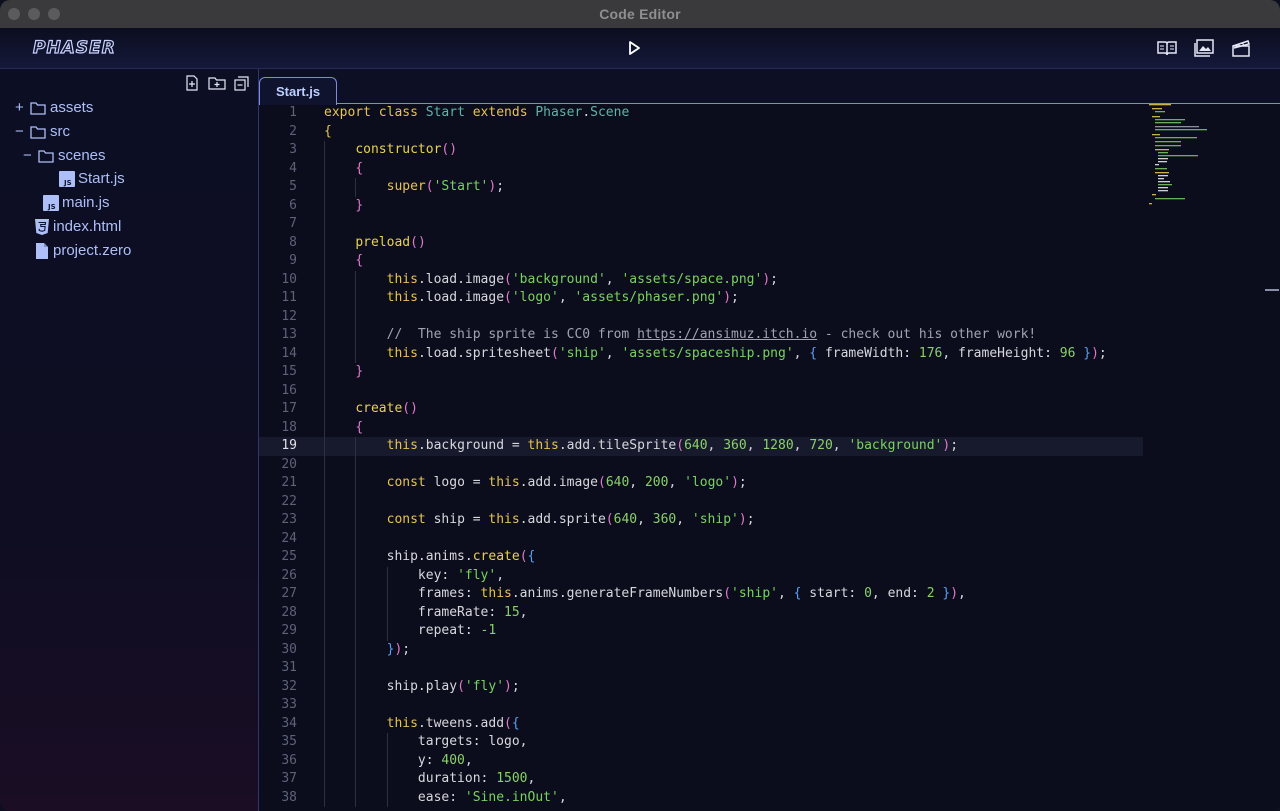 This screenshot has width=1280, height=811. I want to click on line-number: 36, so click(289, 760).